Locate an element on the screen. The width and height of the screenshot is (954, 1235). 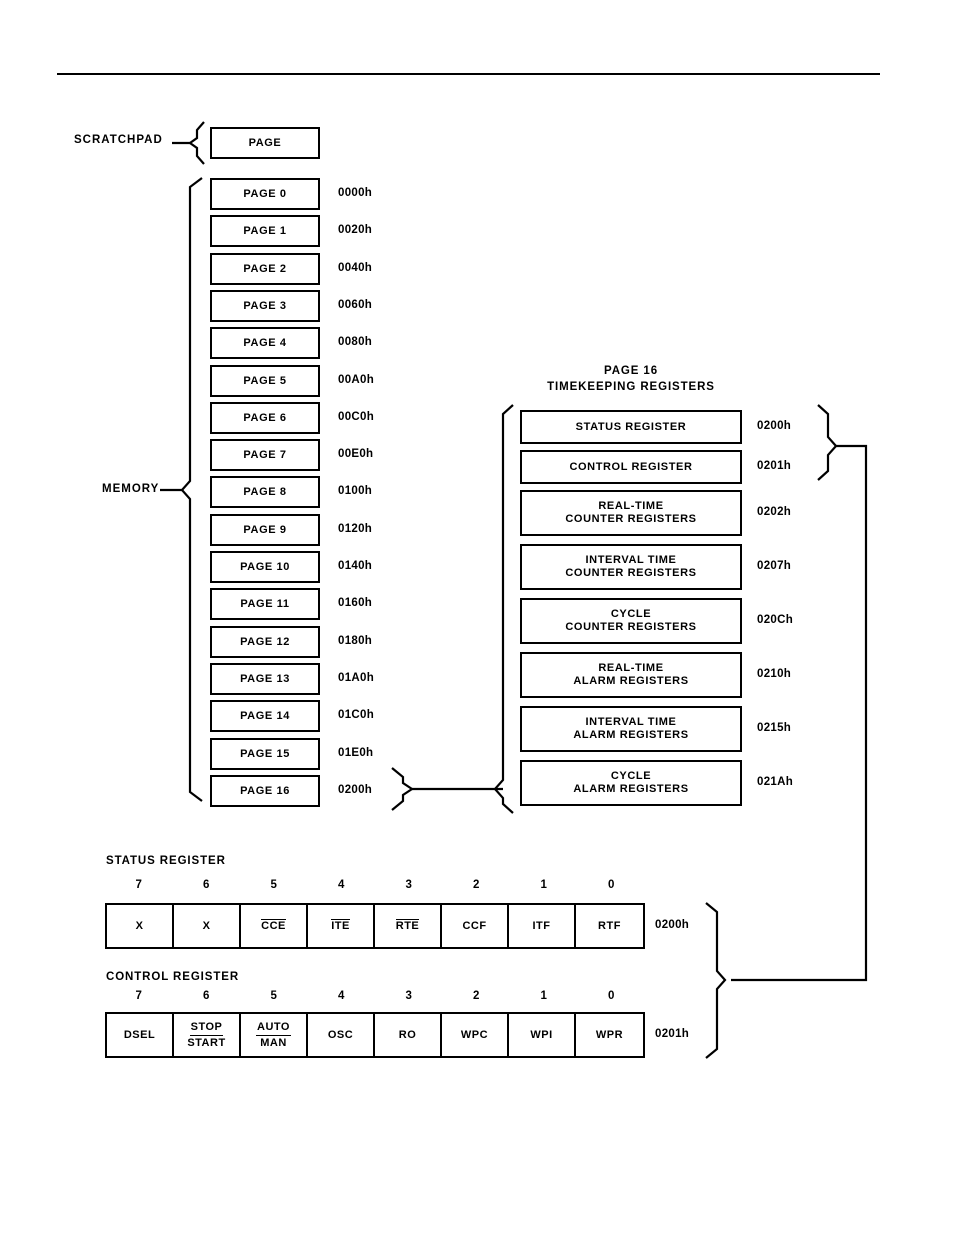
memory-page-box: PAGE 5 is located at coordinates (265, 381).